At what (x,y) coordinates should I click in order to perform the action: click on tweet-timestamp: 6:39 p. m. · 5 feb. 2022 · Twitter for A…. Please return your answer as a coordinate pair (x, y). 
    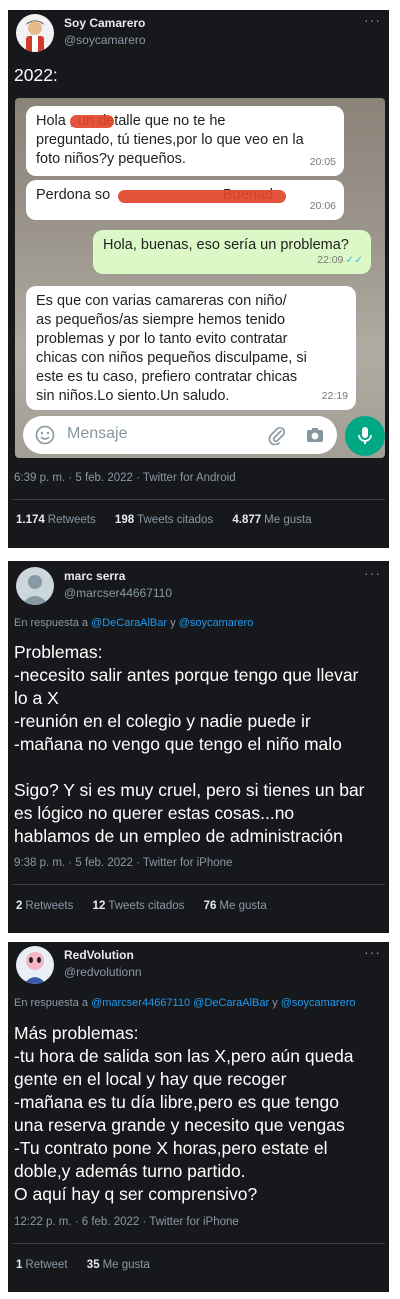
    Looking at the image, I should click on (125, 478).